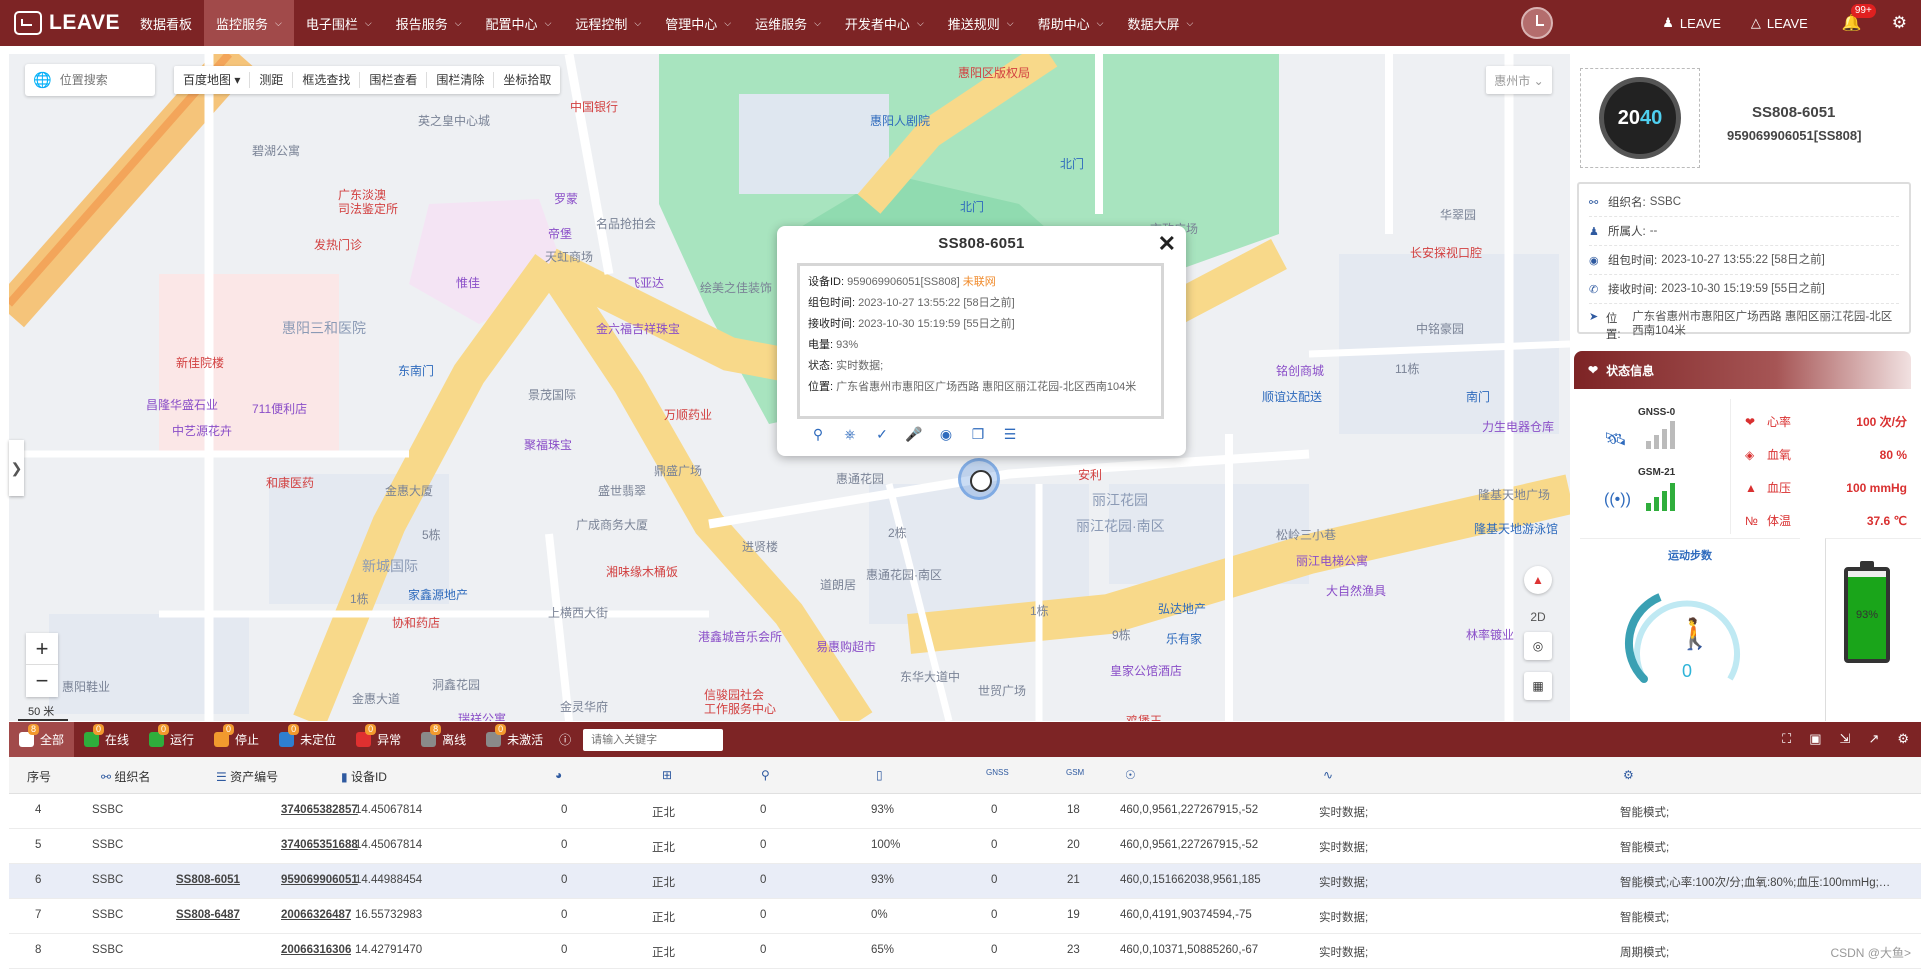 The image size is (1921, 971). What do you see at coordinates (443, 739) in the screenshot?
I see `filter-tab-6: 8 离线` at bounding box center [443, 739].